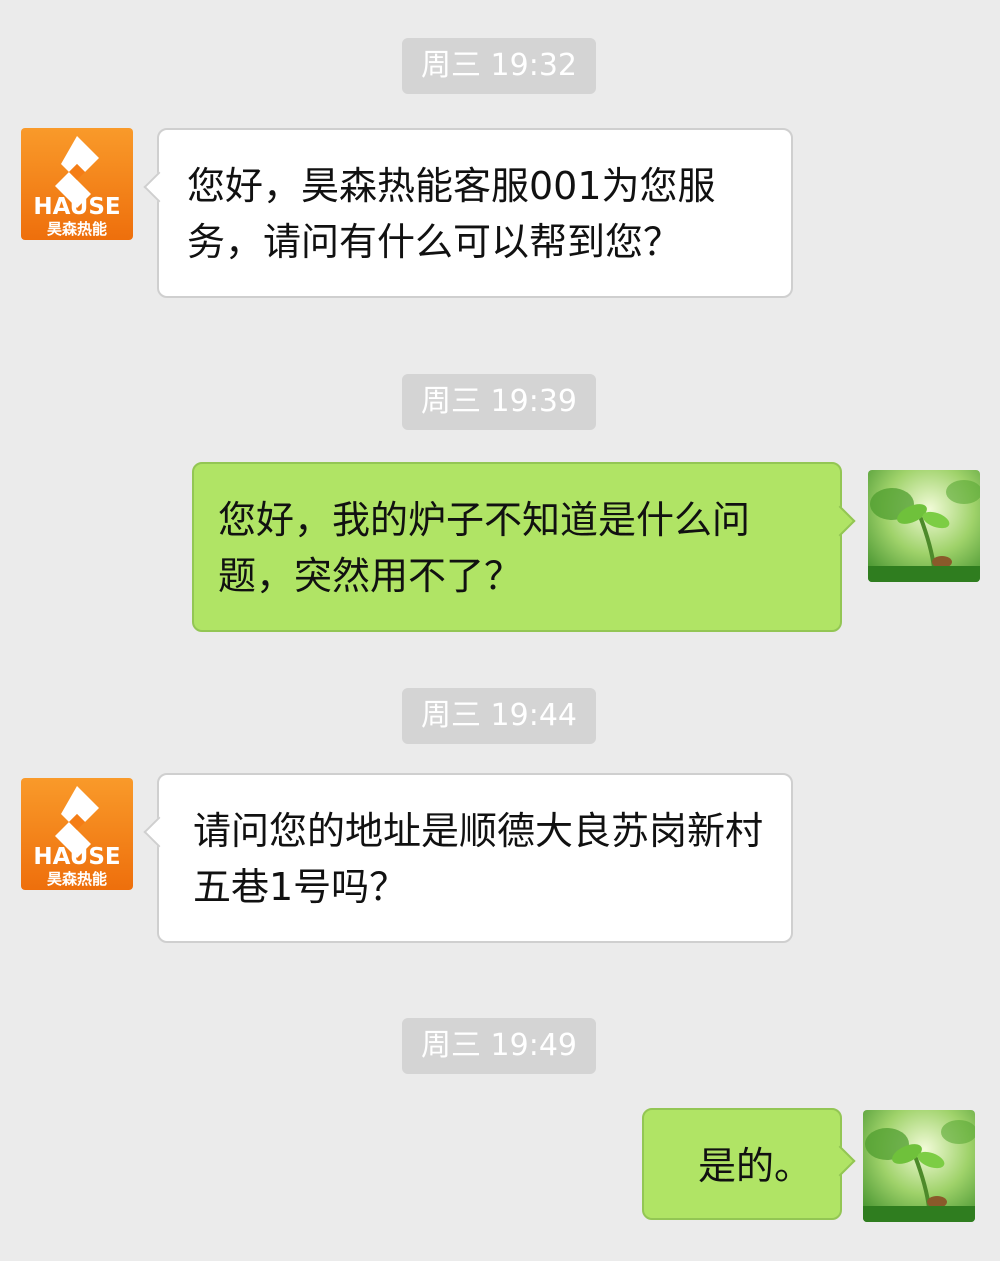  I want to click on outgoing-message-bubble: 您好，我的炉子不知道是什么问题，突然用不了？, so click(524, 547).